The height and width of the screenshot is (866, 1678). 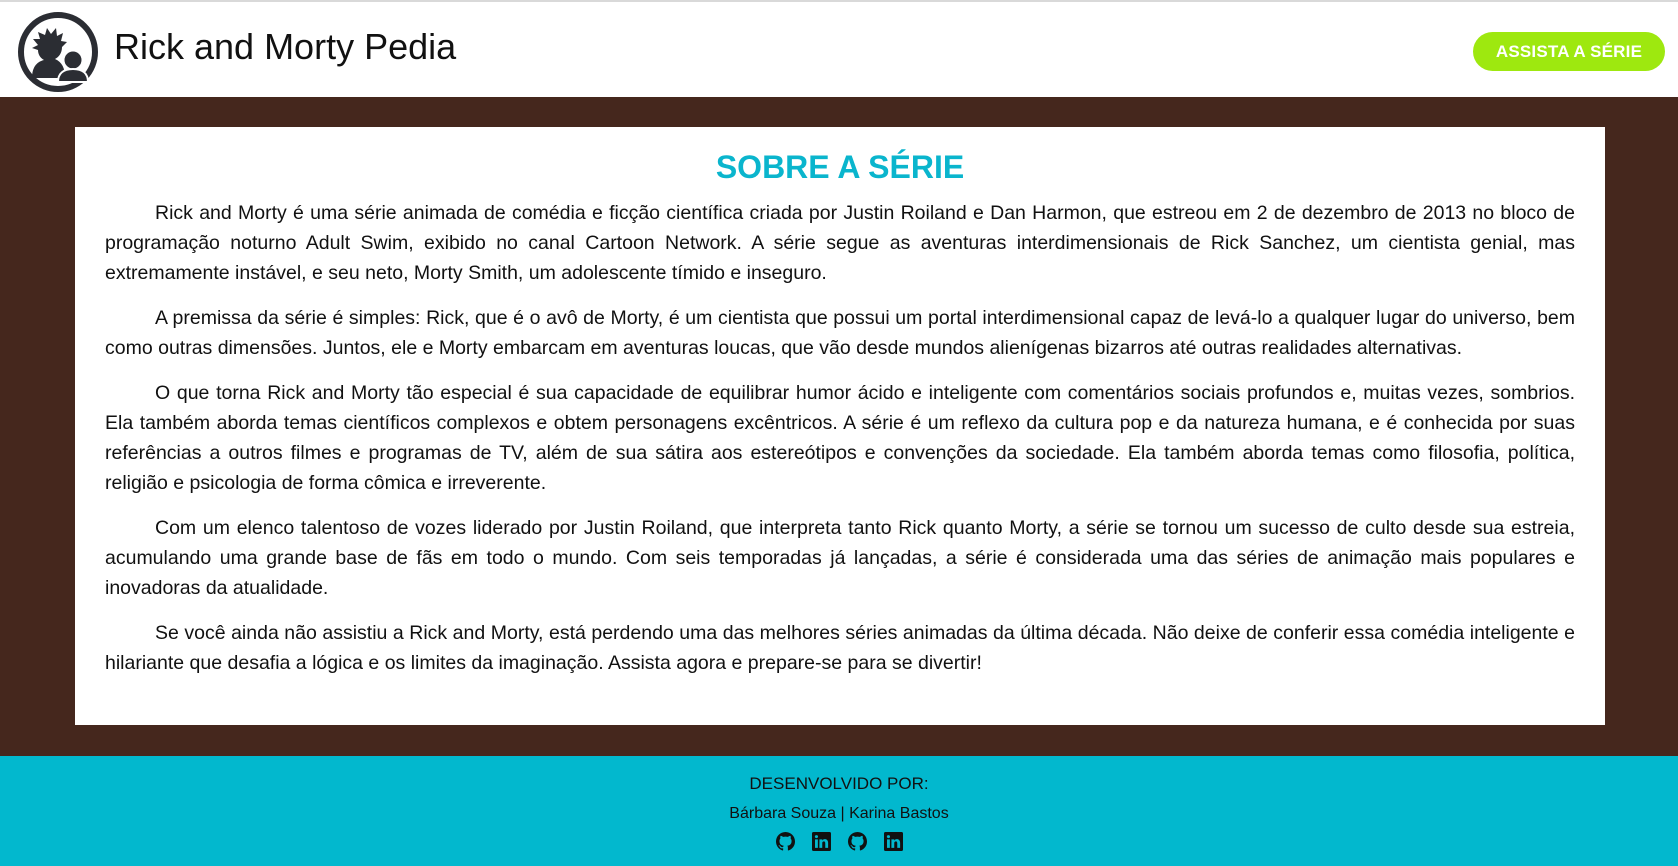 What do you see at coordinates (285, 46) in the screenshot?
I see `site-title: Rick and Morty Pedia` at bounding box center [285, 46].